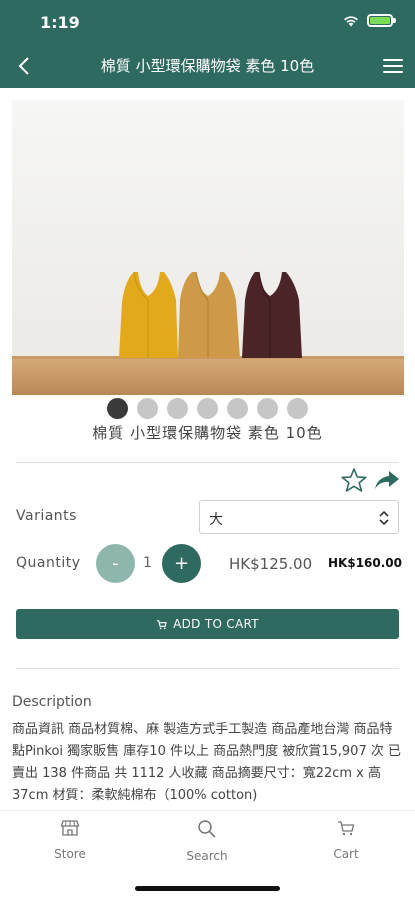 This screenshot has height=900, width=415. What do you see at coordinates (70, 840) in the screenshot?
I see `tab-store: Store` at bounding box center [70, 840].